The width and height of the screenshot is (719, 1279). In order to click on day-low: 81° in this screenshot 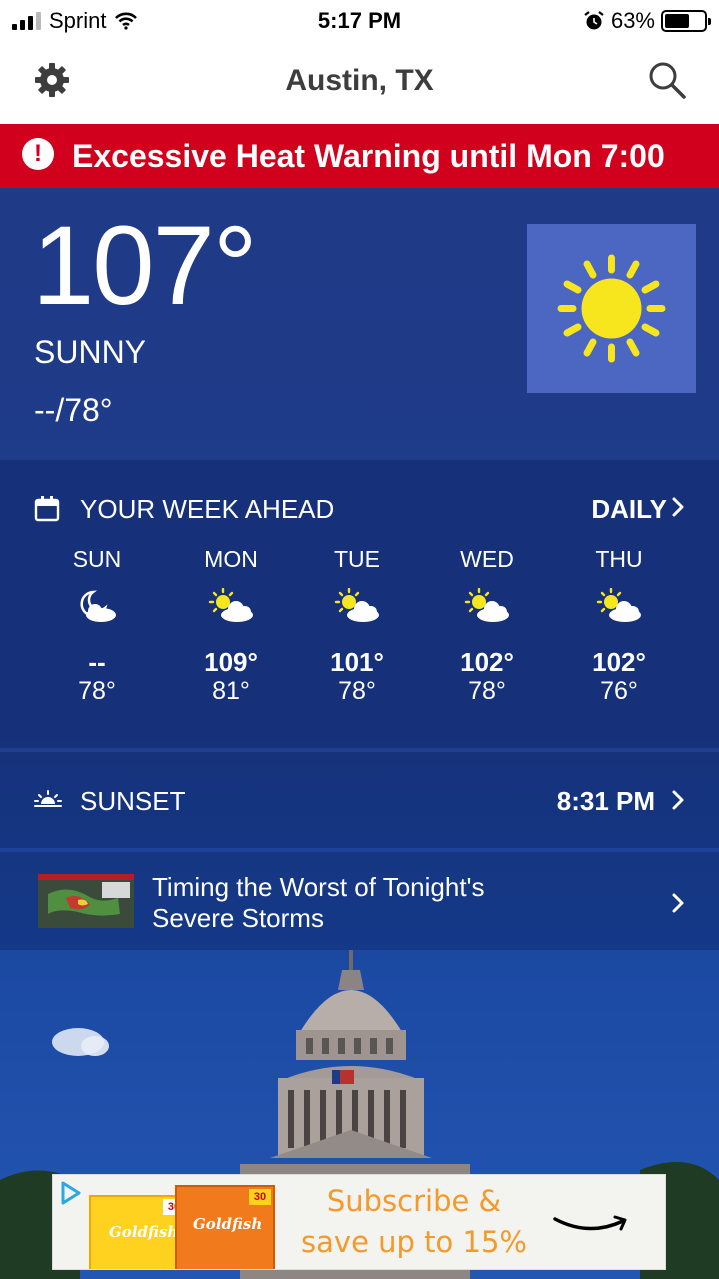, I will do `click(231, 691)`.